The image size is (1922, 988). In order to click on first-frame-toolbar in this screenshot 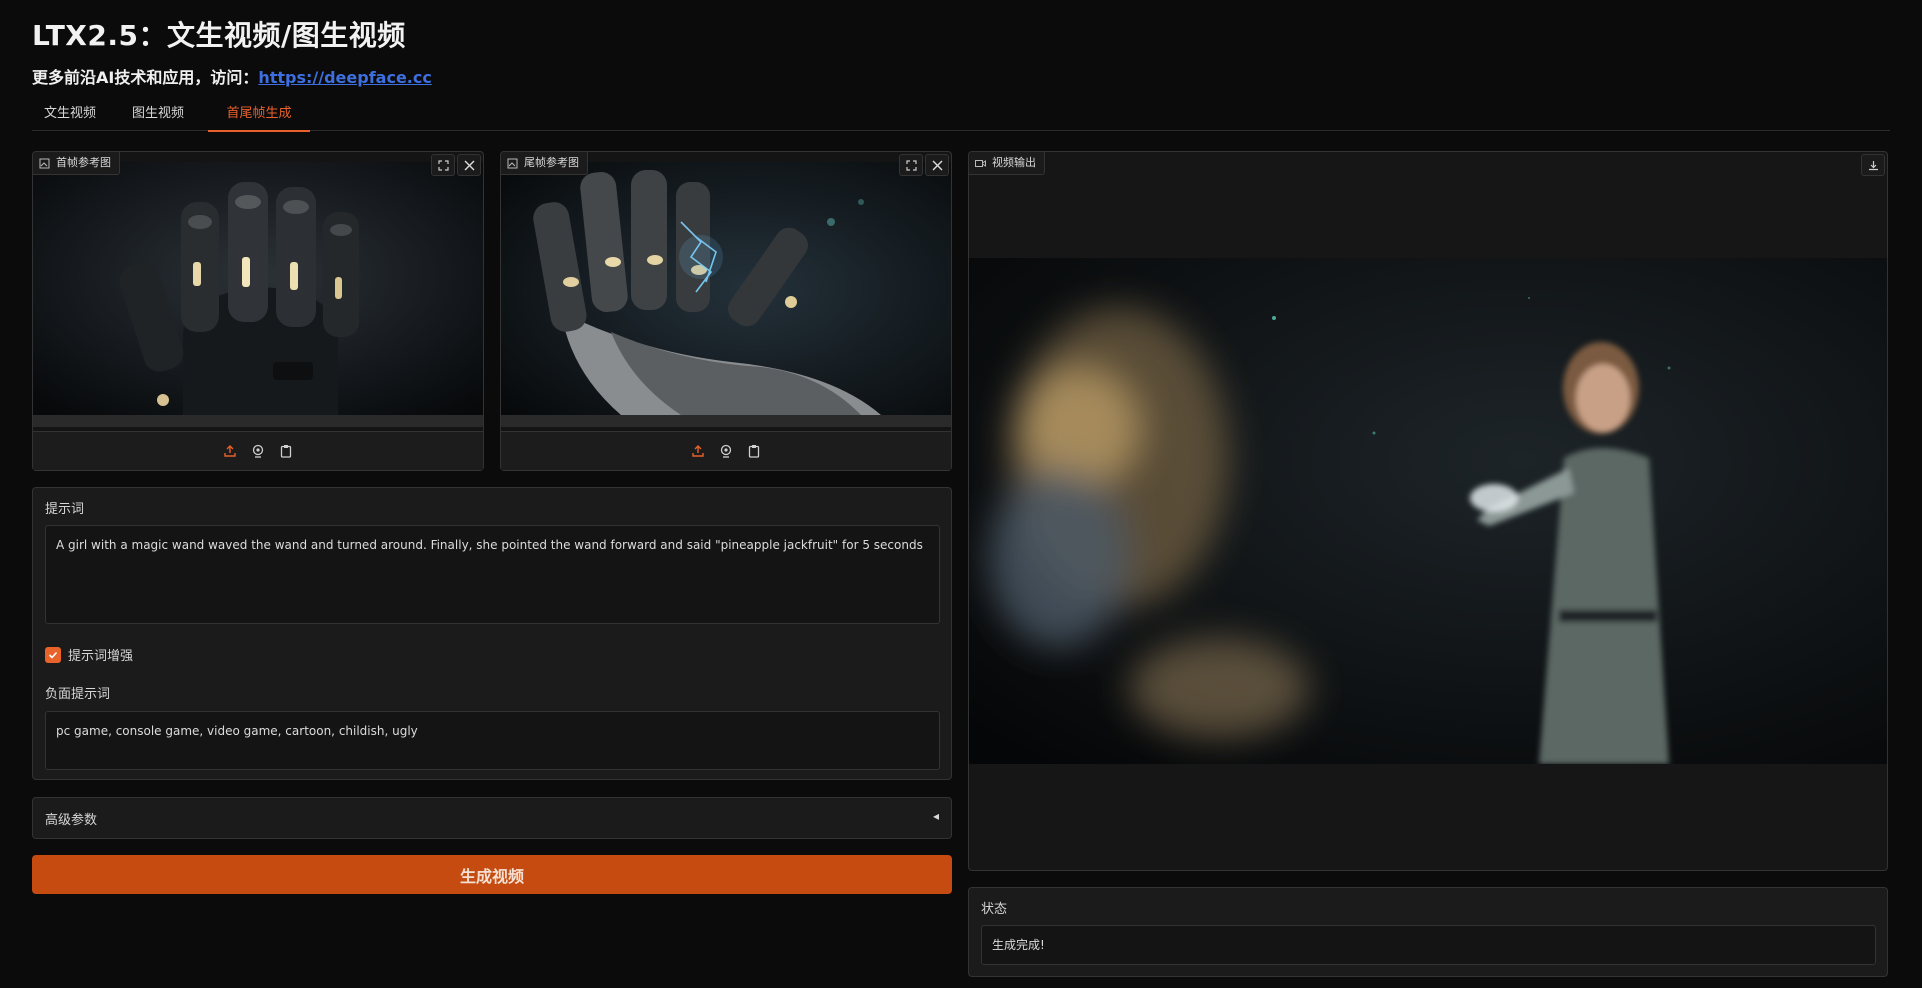, I will do `click(258, 450)`.